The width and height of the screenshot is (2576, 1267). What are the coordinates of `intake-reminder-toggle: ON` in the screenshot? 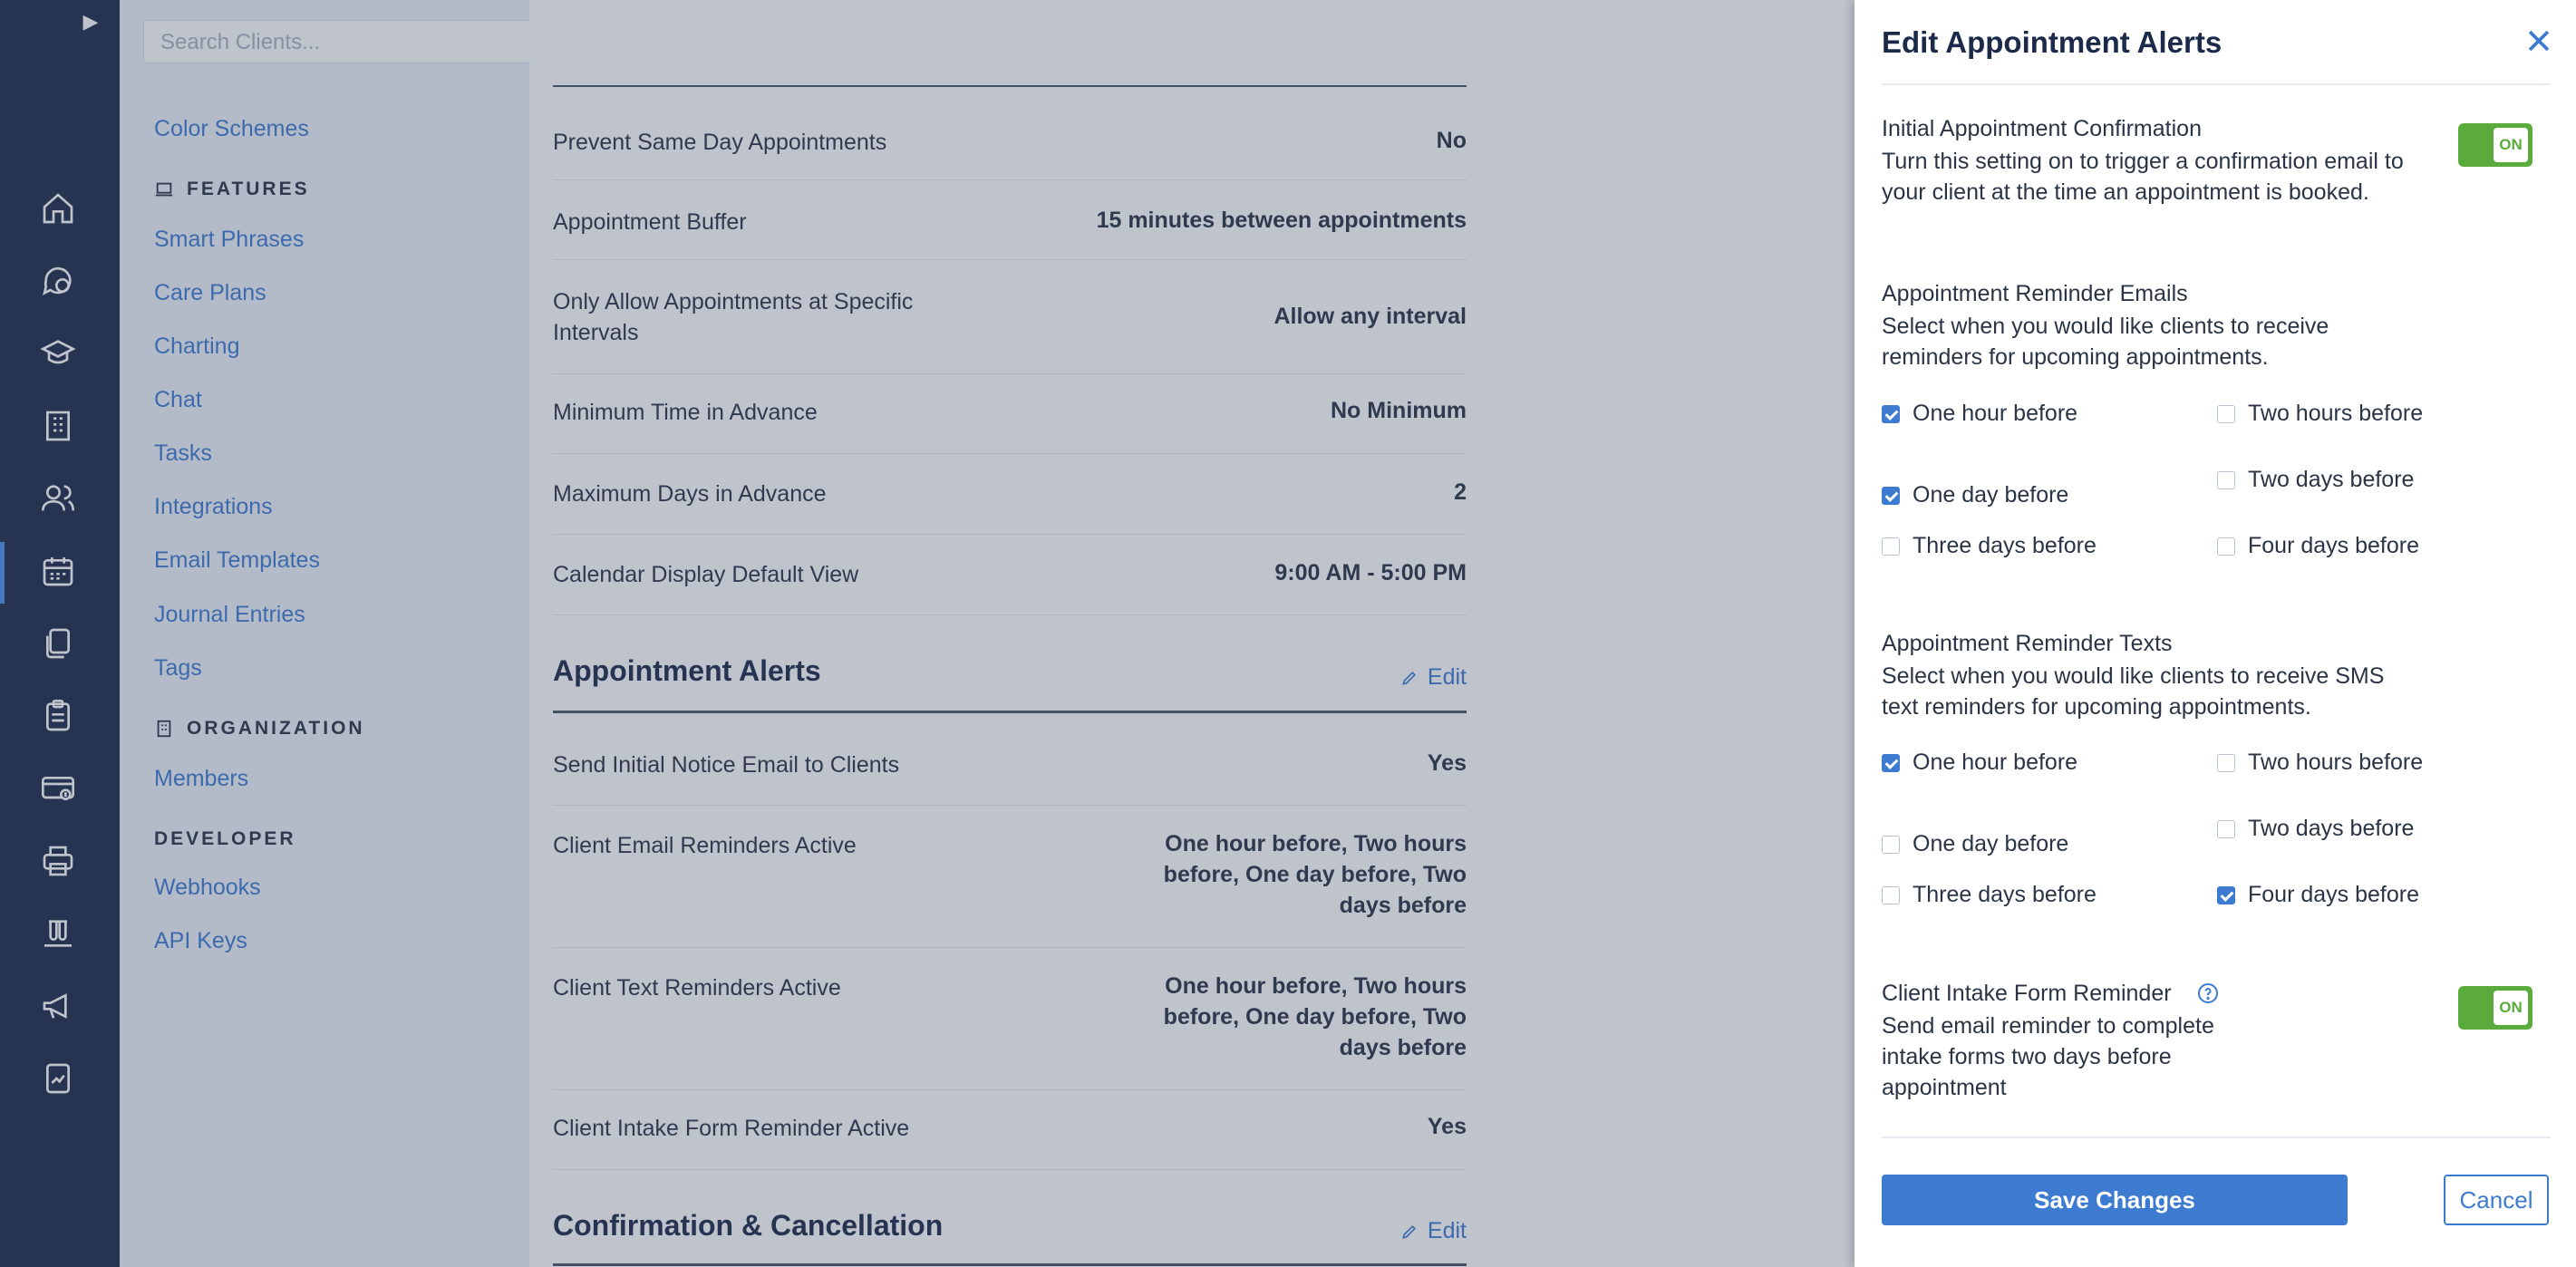 It's located at (2495, 1008).